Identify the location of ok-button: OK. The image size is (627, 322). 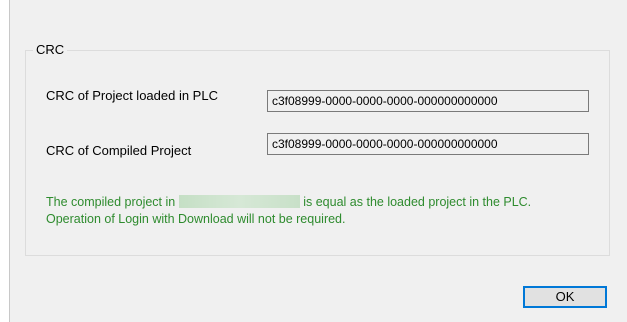
(565, 297).